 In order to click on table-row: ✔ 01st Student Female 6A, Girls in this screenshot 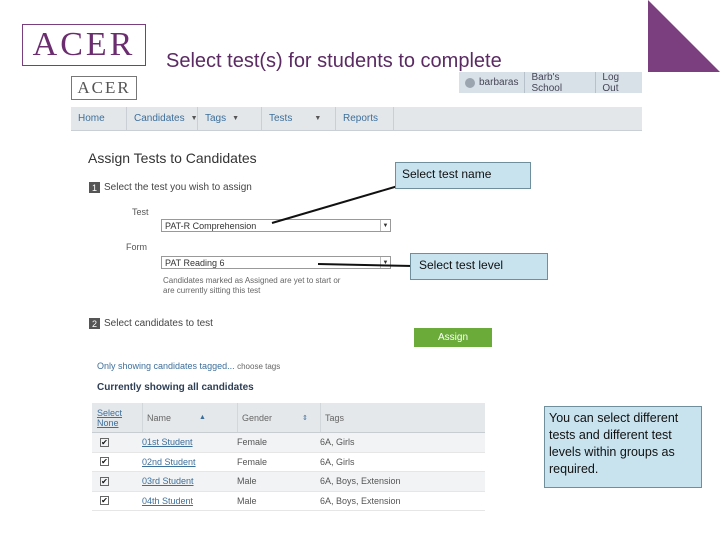, I will do `click(288, 443)`.